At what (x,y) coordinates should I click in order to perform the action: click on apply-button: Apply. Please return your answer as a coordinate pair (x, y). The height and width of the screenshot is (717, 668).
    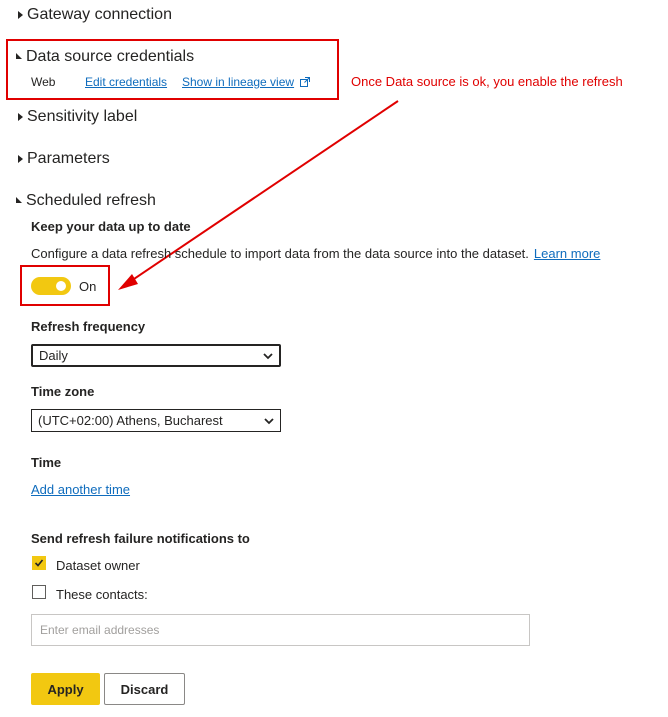
    Looking at the image, I should click on (65, 689).